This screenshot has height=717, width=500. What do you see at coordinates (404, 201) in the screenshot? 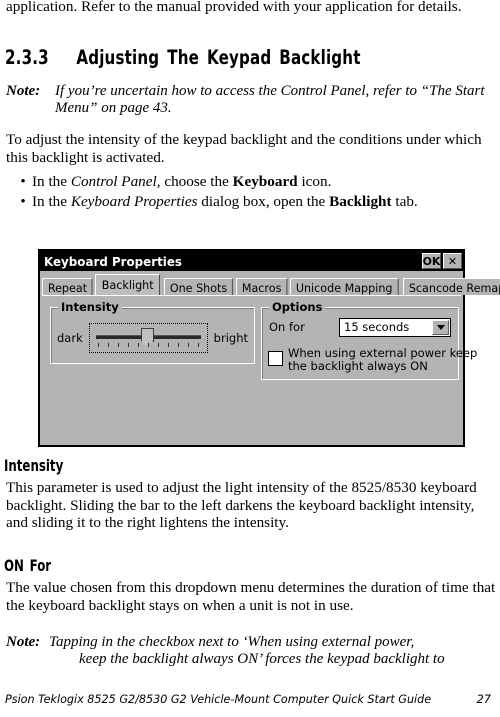
I see `bullet-1-post: tab.` at bounding box center [404, 201].